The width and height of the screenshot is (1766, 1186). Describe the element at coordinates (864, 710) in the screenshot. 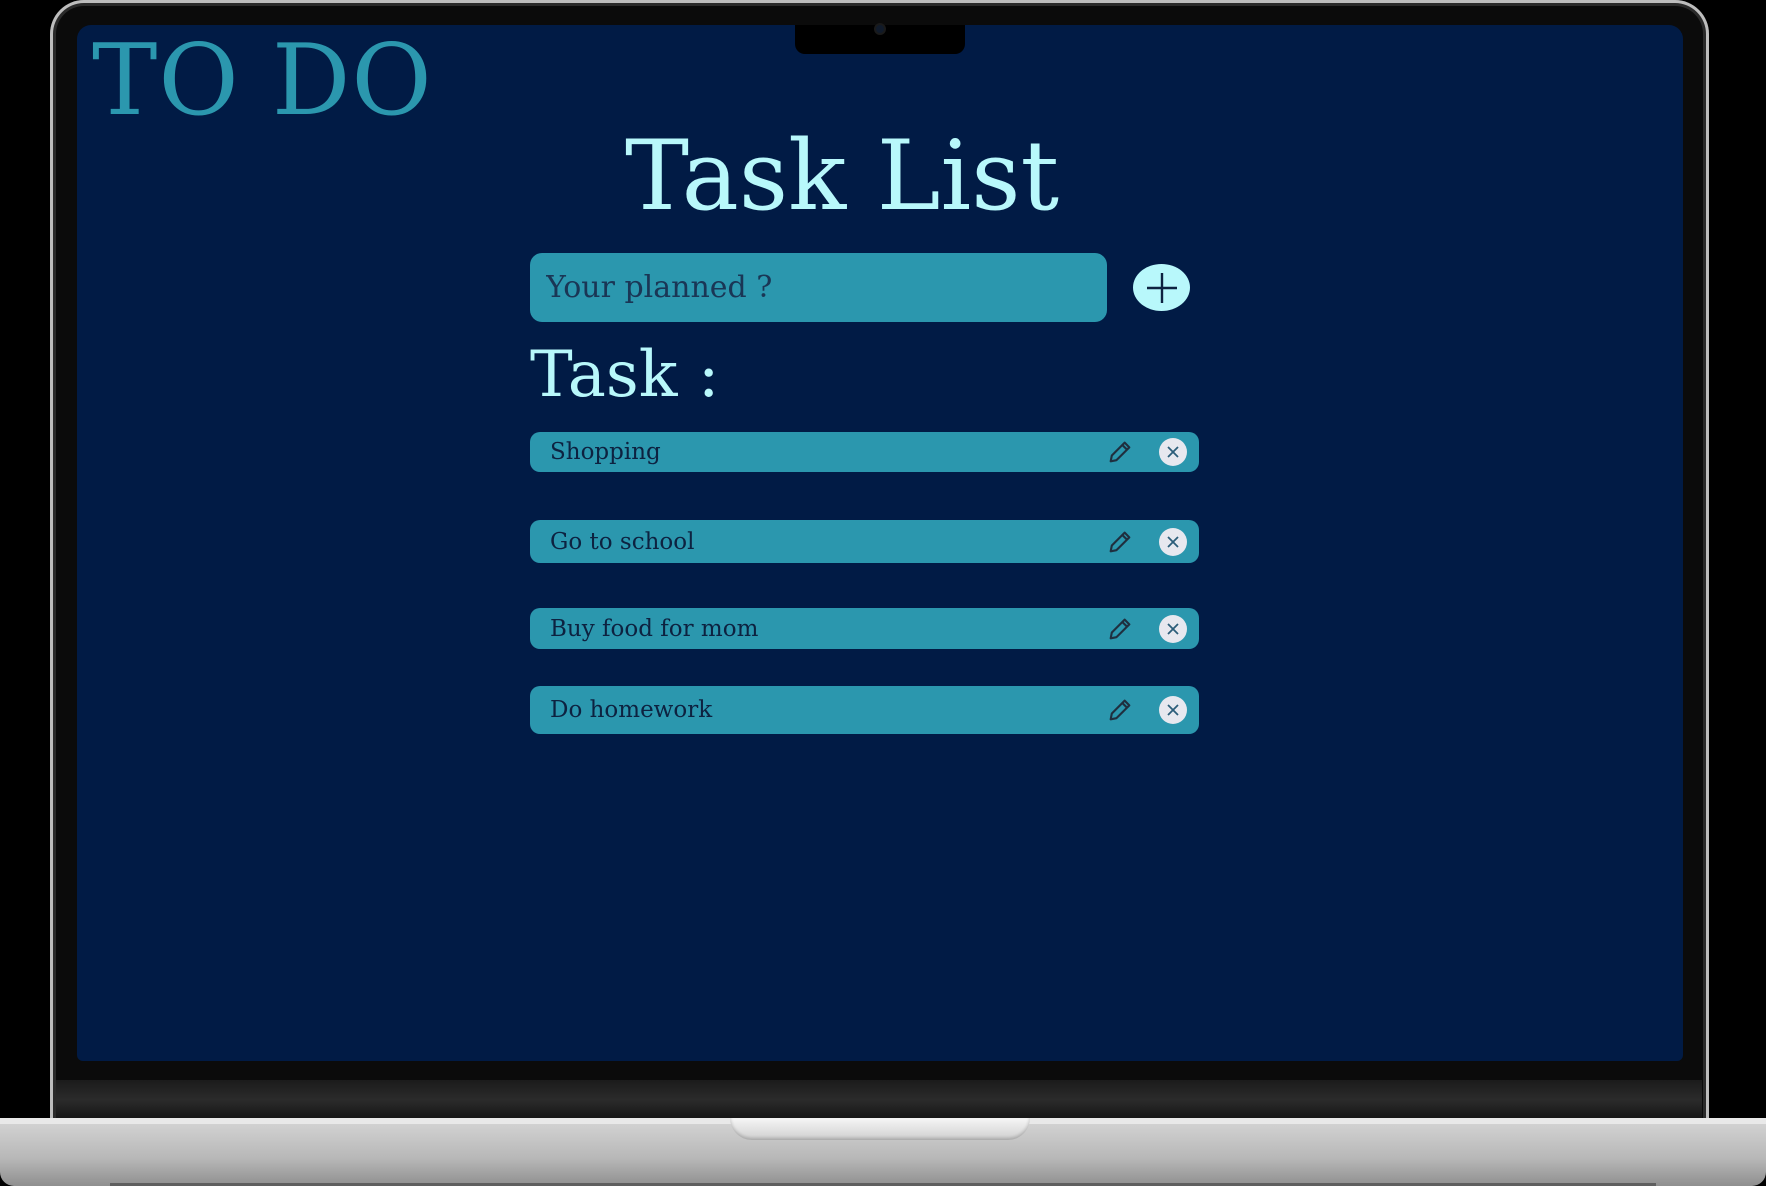

I see `task-item: Do homework` at that location.